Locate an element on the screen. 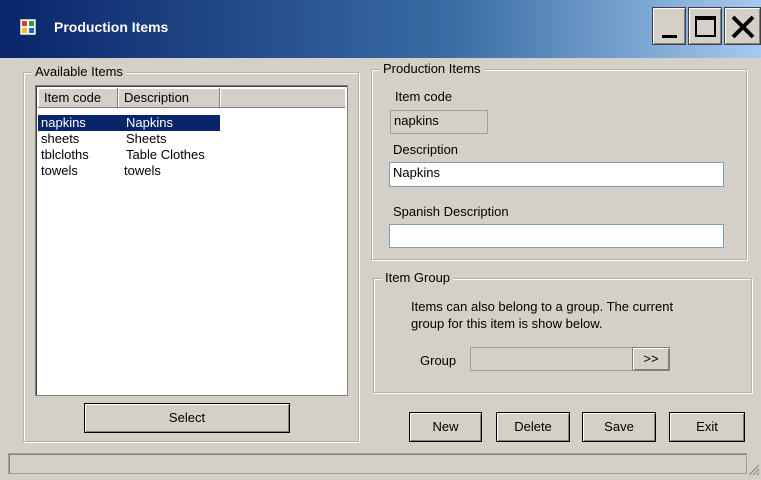 This screenshot has height=480, width=761. item-description-cell: towels is located at coordinates (142, 170).